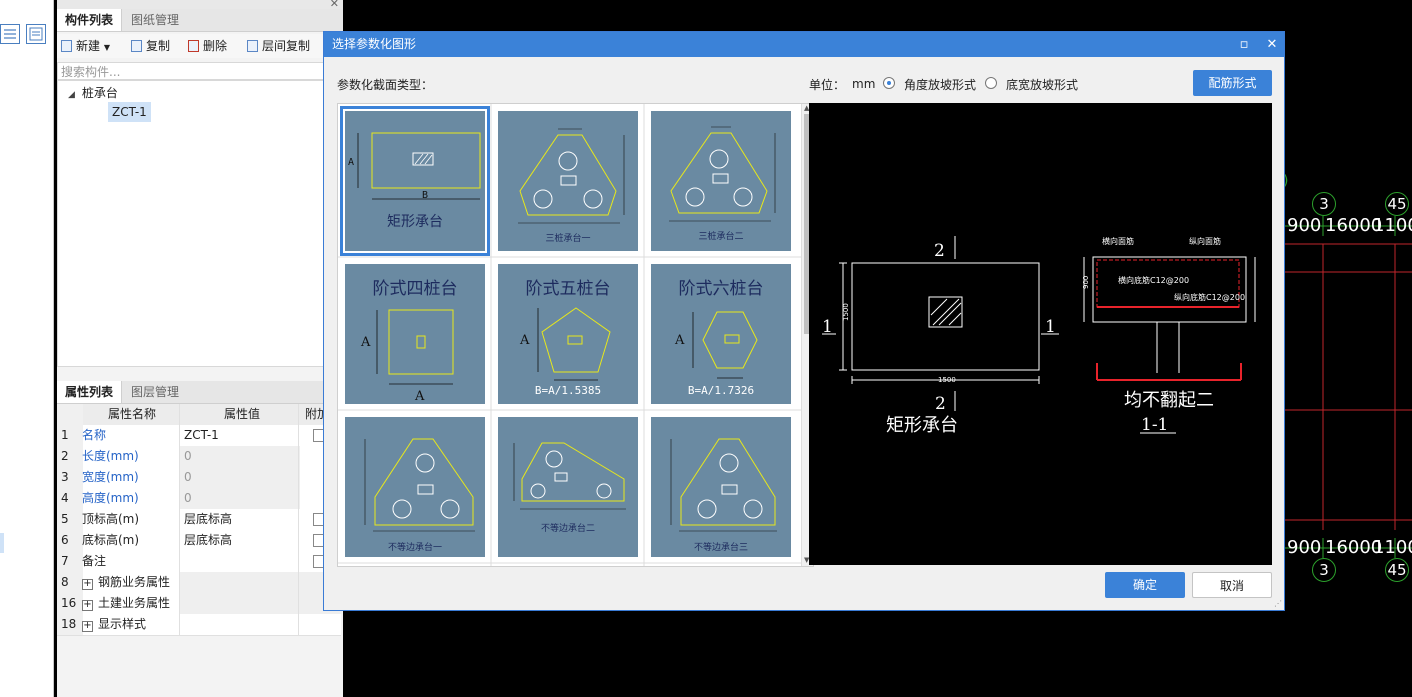 The image size is (1412, 697). I want to click on close-icon: ✕, so click(1272, 44).